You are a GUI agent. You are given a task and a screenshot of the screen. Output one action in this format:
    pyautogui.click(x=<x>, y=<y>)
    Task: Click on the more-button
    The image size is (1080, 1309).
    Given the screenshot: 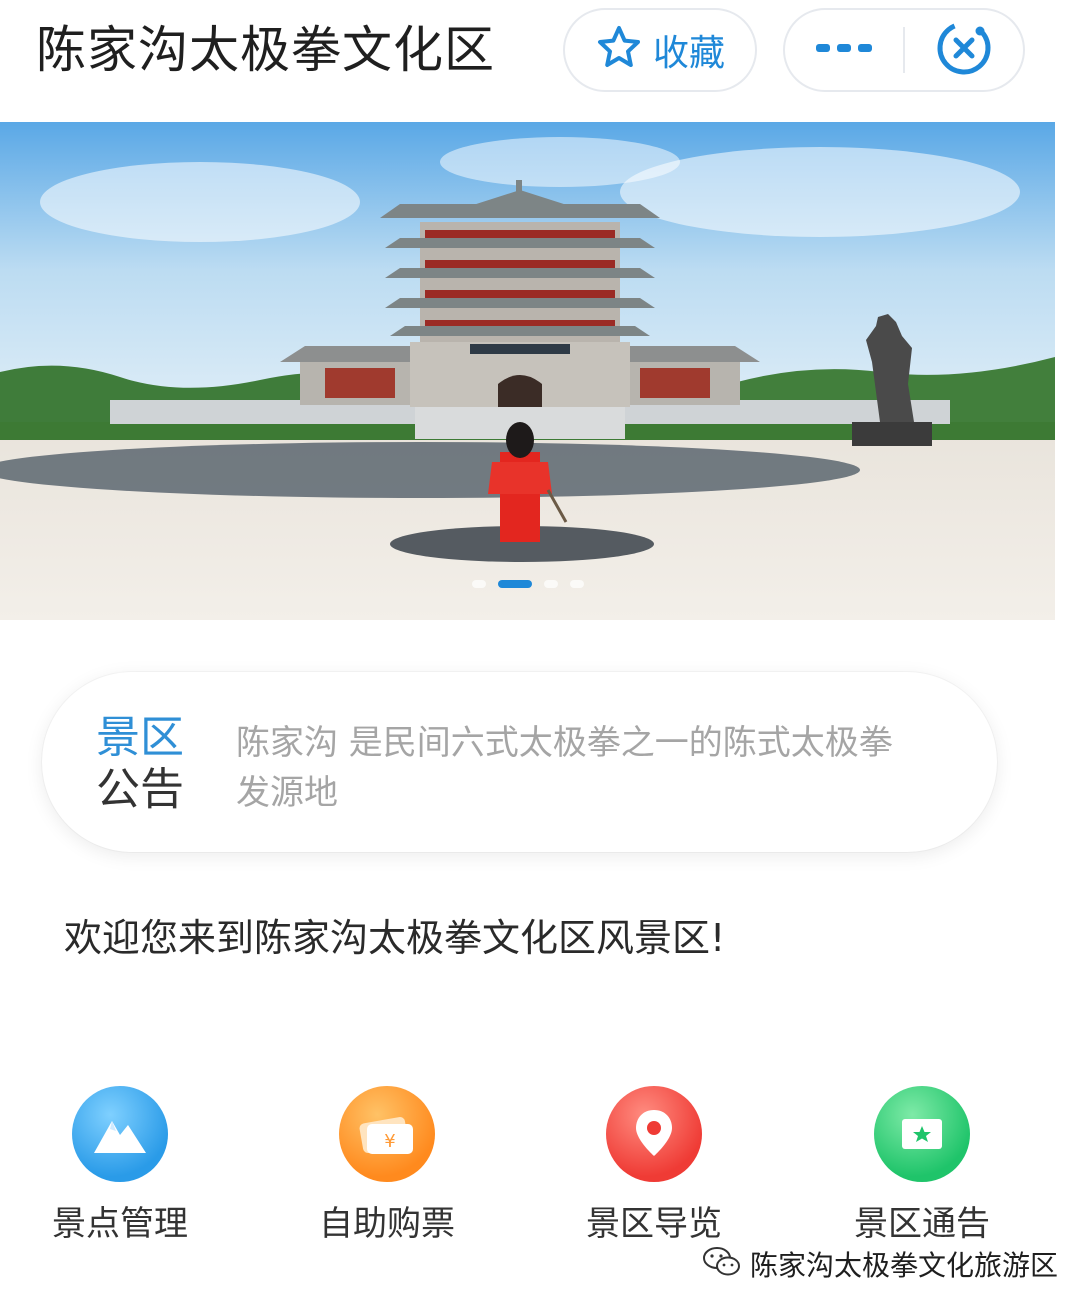 What is the action you would take?
    pyautogui.click(x=844, y=50)
    